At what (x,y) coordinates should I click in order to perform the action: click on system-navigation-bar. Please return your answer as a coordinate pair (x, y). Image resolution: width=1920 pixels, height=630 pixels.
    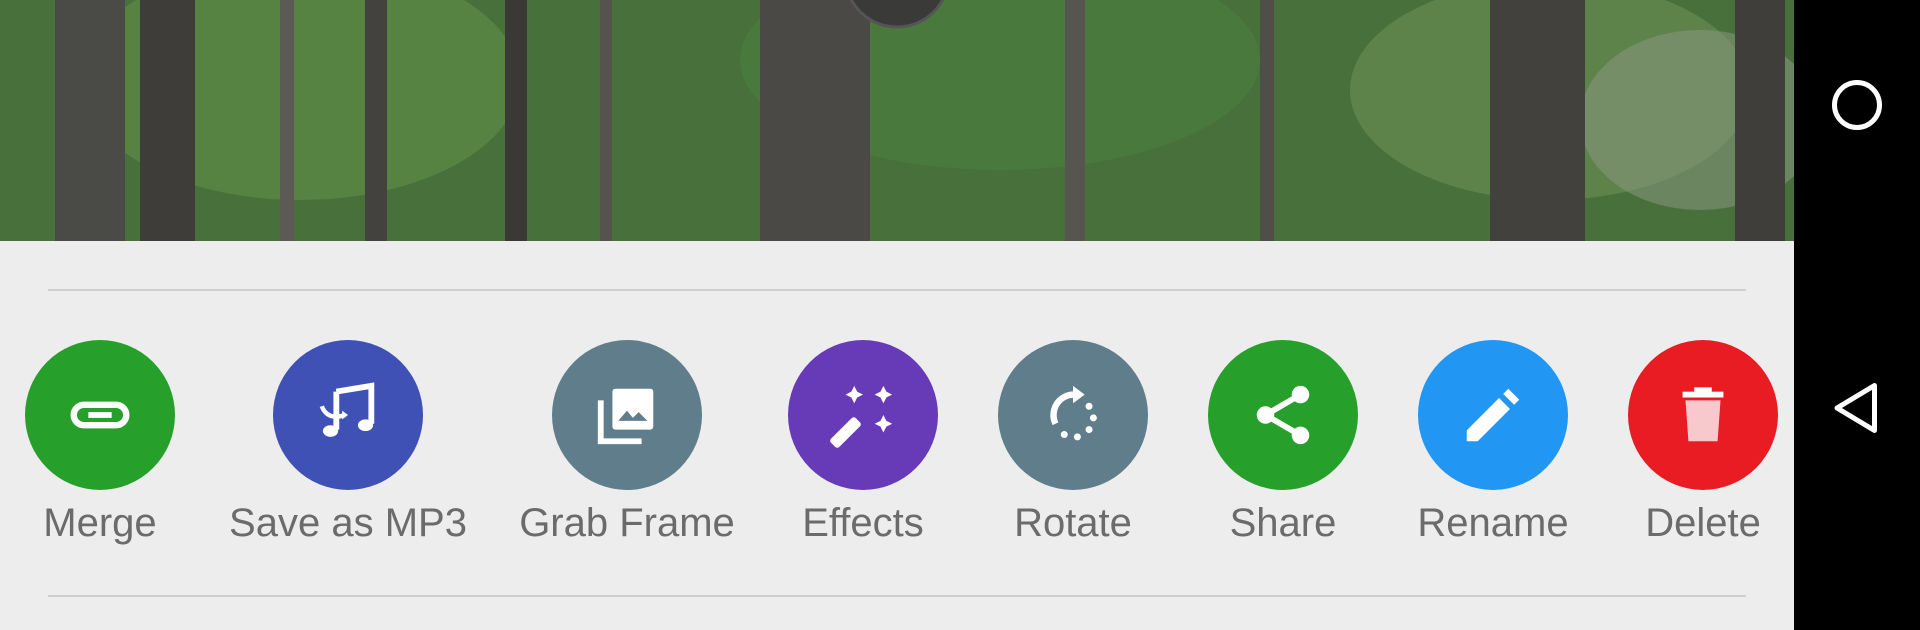
    Looking at the image, I should click on (1857, 315).